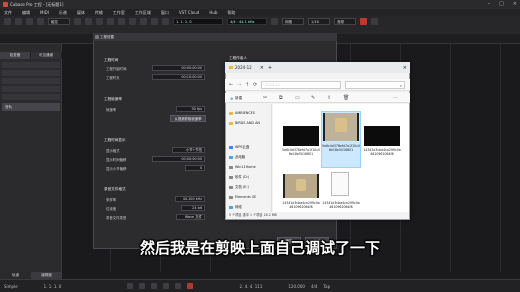 The width and height of the screenshot is (520, 292). What do you see at coordinates (143, 13) in the screenshot?
I see `menu-workspaces: 工作区域` at bounding box center [143, 13].